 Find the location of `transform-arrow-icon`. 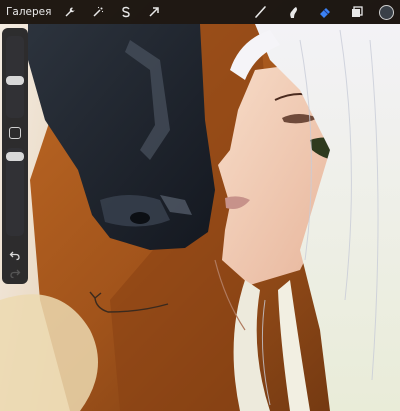

transform-arrow-icon is located at coordinates (154, 12).